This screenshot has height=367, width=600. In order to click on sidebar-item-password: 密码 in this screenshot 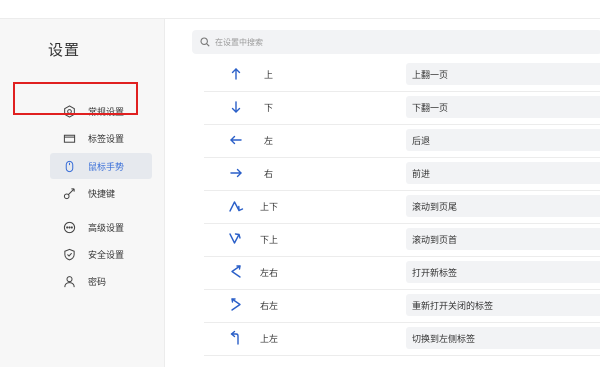, I will do `click(101, 281)`.